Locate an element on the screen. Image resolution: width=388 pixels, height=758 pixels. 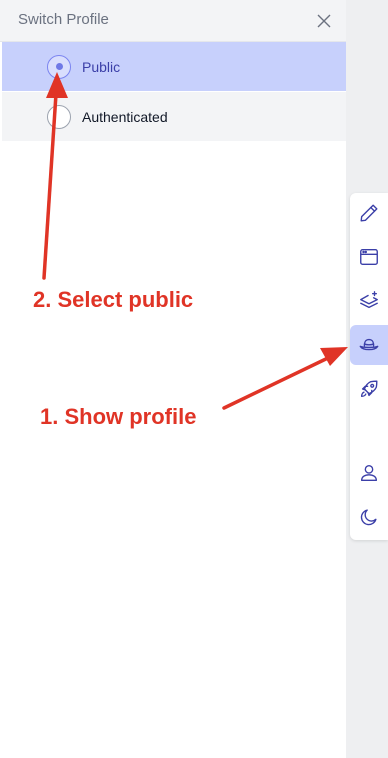
arrow-to-public-option is located at coordinates (55, 176).